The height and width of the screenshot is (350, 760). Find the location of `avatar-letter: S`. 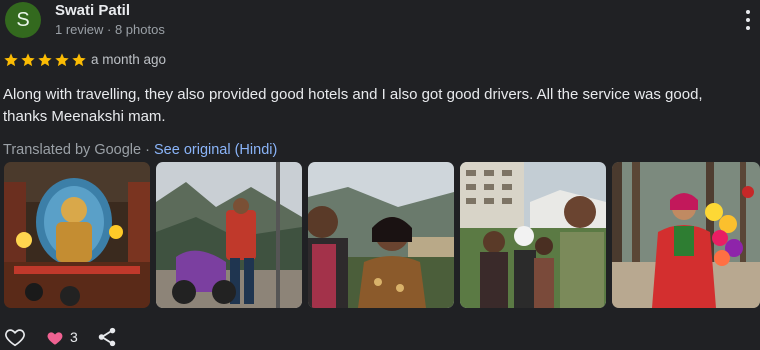

avatar-letter: S is located at coordinates (23, 19).